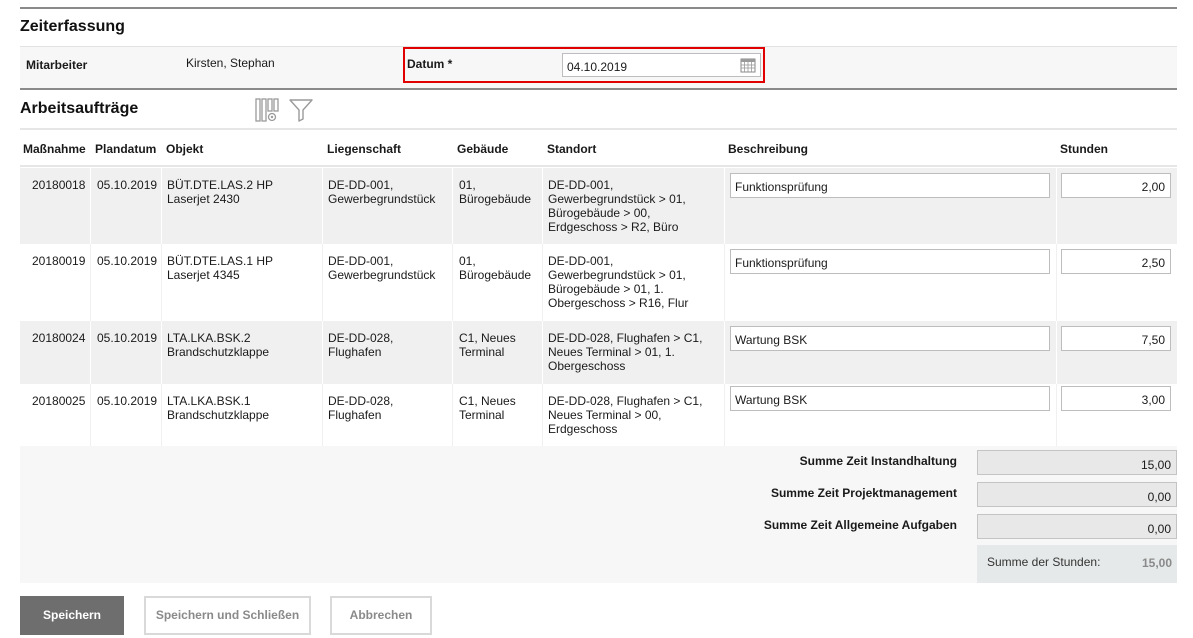 The height and width of the screenshot is (638, 1193). I want to click on cancel-button: Abbrechen, so click(381, 615).